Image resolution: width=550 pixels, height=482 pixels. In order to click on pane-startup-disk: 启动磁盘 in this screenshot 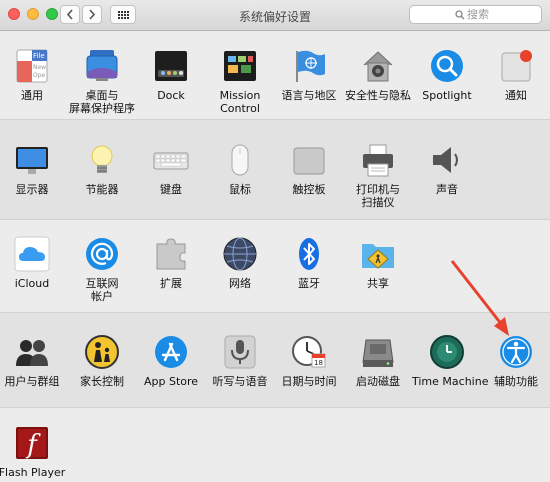, I will do `click(378, 361)`.